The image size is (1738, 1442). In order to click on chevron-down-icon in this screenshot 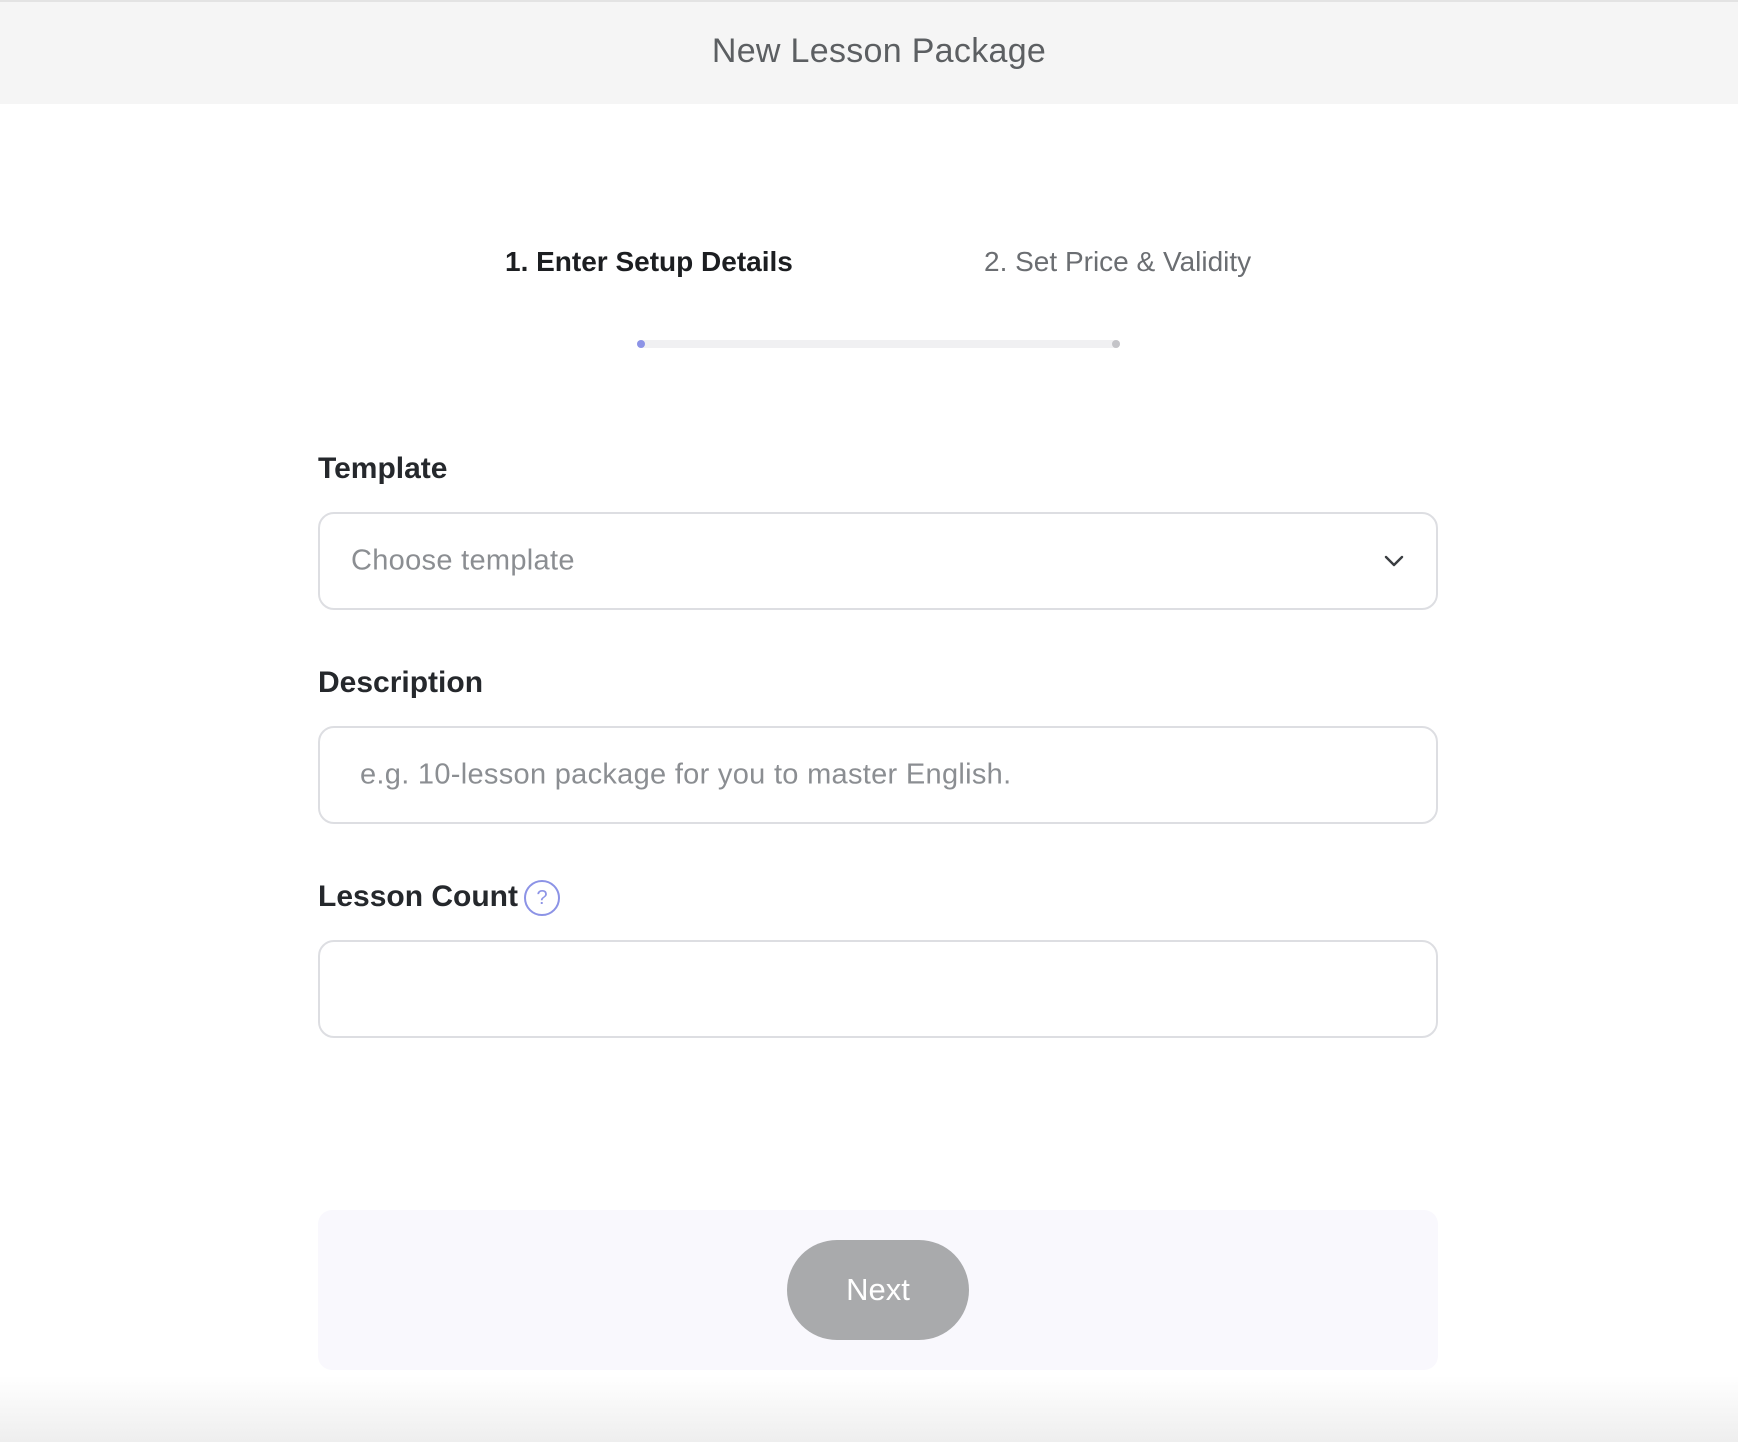, I will do `click(1394, 561)`.